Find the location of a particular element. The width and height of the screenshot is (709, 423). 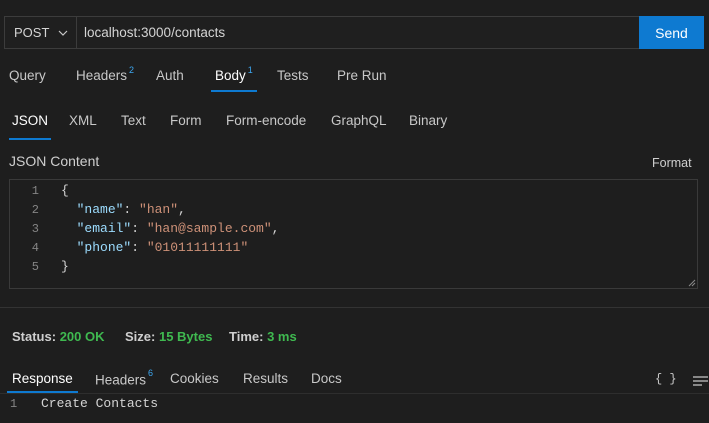

json-key: "name" is located at coordinates (100, 209).